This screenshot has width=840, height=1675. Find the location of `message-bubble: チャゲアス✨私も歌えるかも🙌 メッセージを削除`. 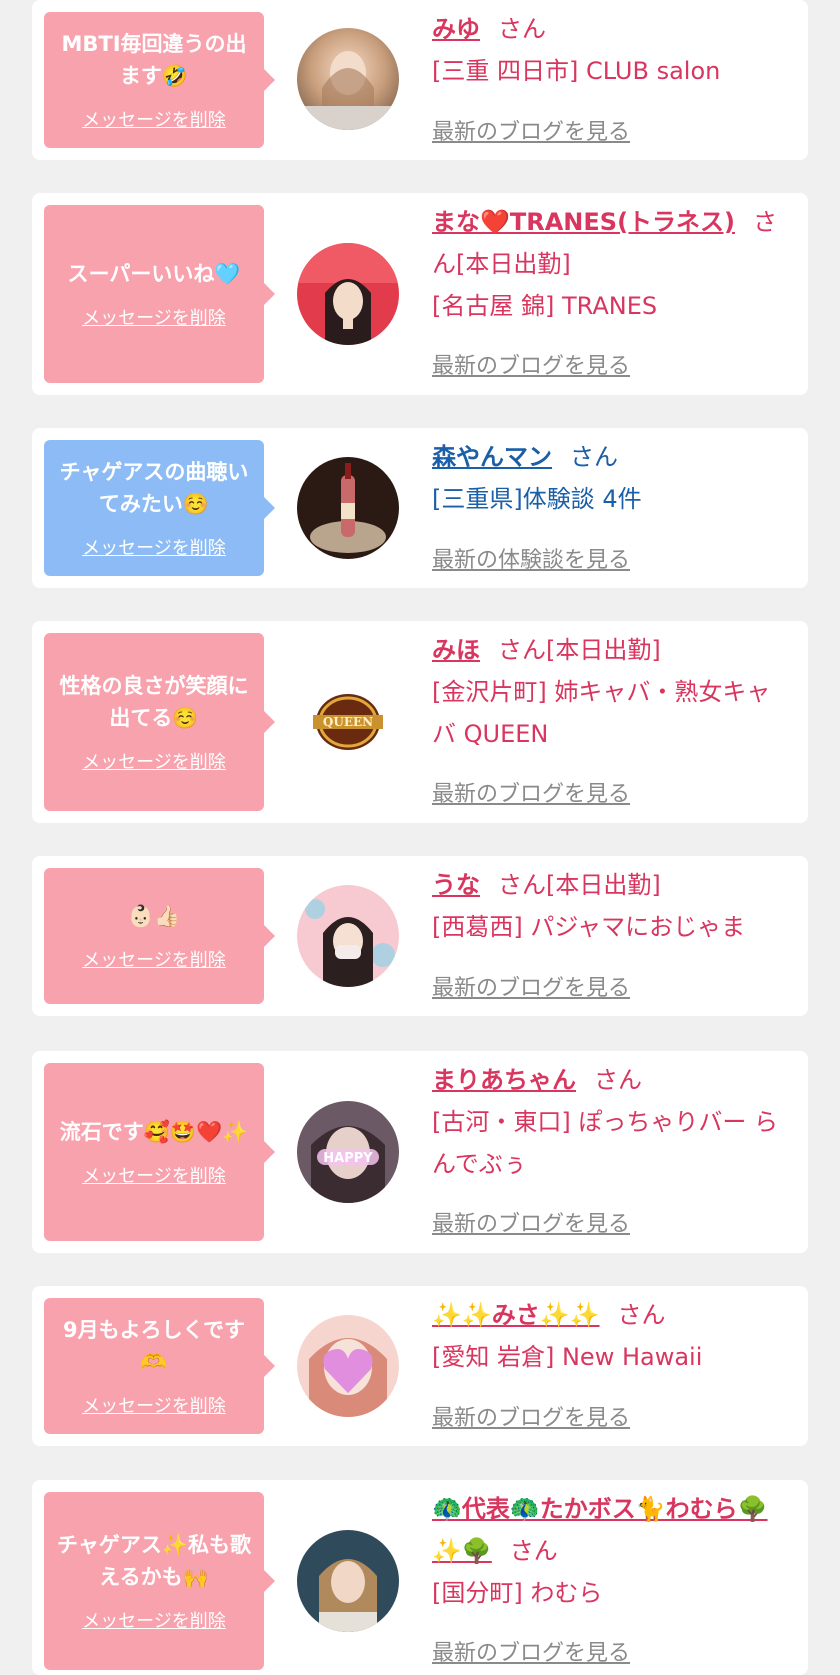

message-bubble: チャゲアス✨私も歌えるかも🙌 メッセージを削除 is located at coordinates (159, 1581).